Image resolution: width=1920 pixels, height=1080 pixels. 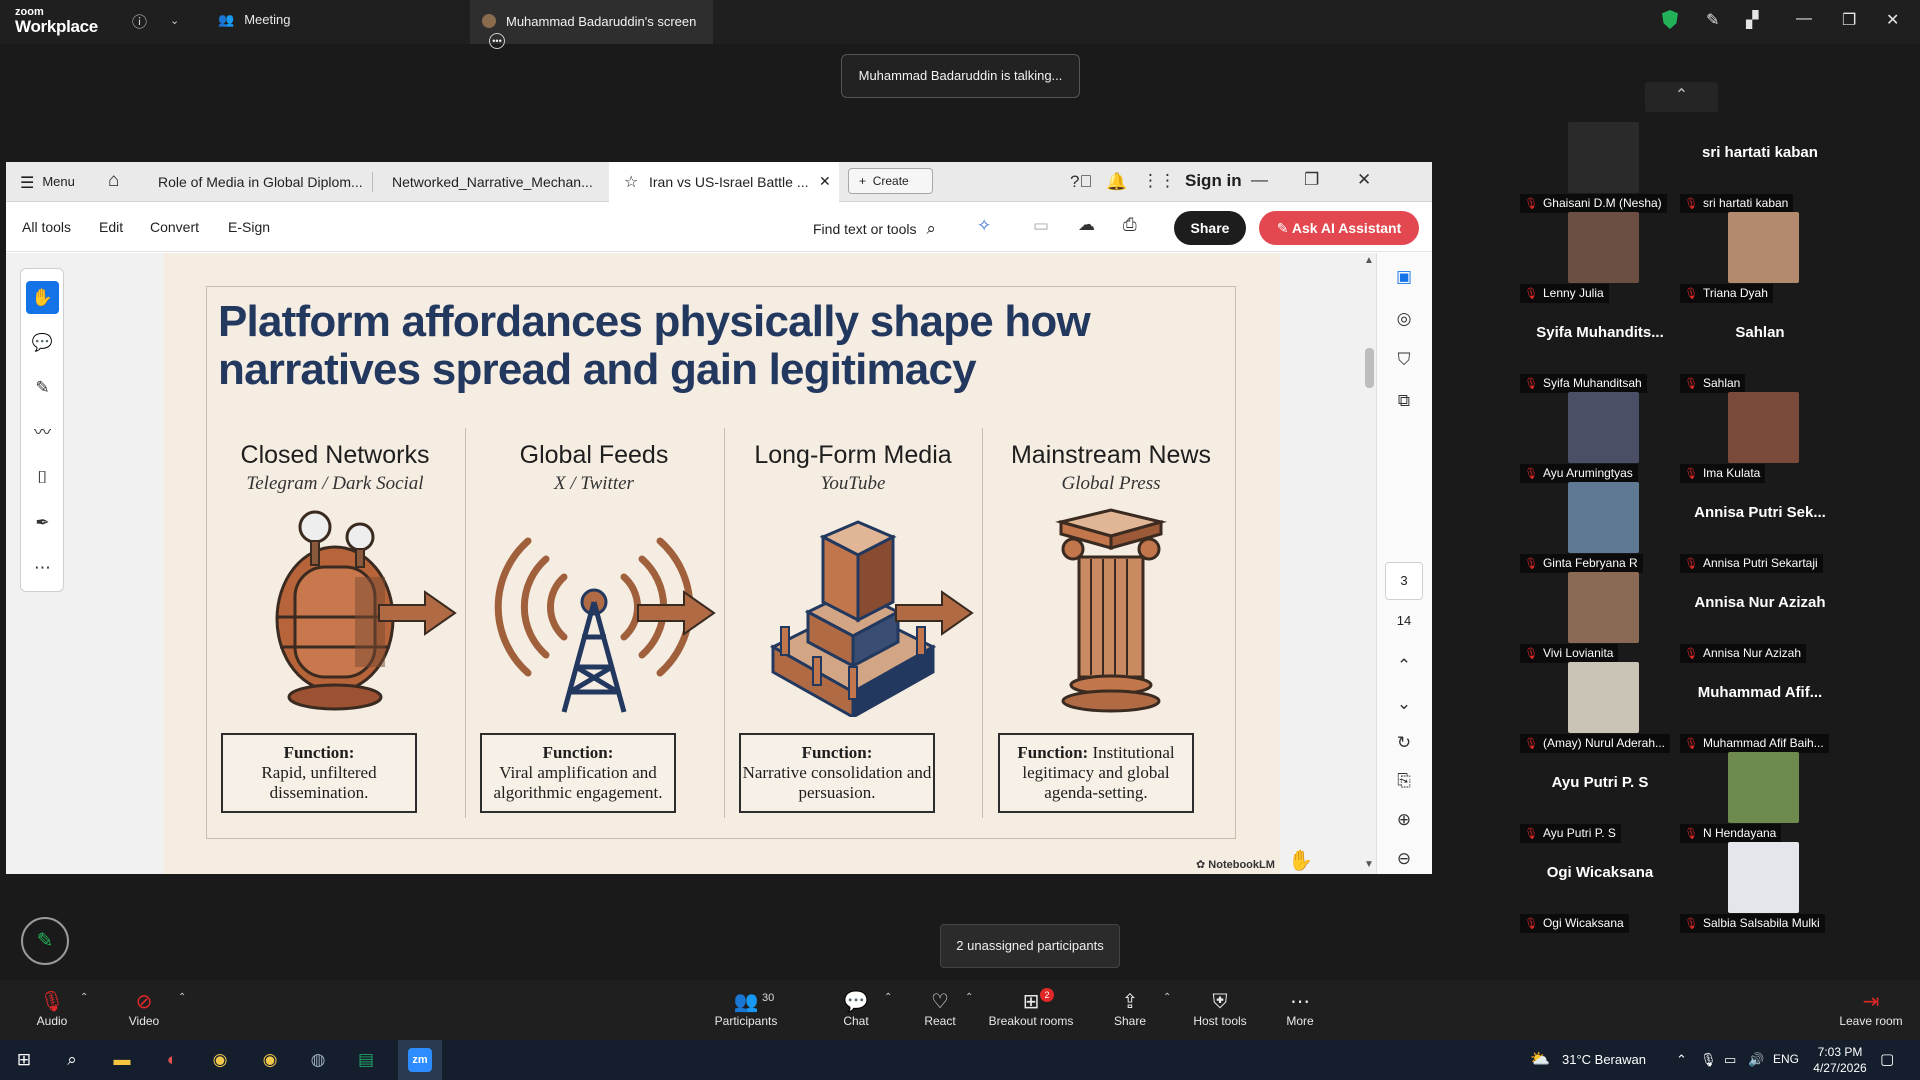 What do you see at coordinates (1752, 20) in the screenshot?
I see `view-layout-icon: ▞` at bounding box center [1752, 20].